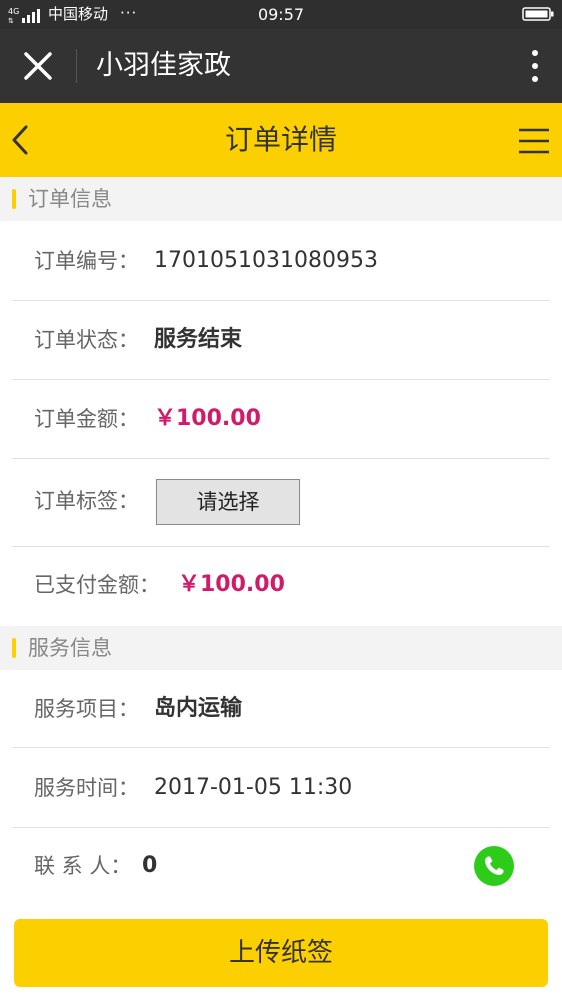 This screenshot has width=562, height=1000. Describe the element at coordinates (207, 418) in the screenshot. I see `order-amount-value: ￥100.00` at that location.